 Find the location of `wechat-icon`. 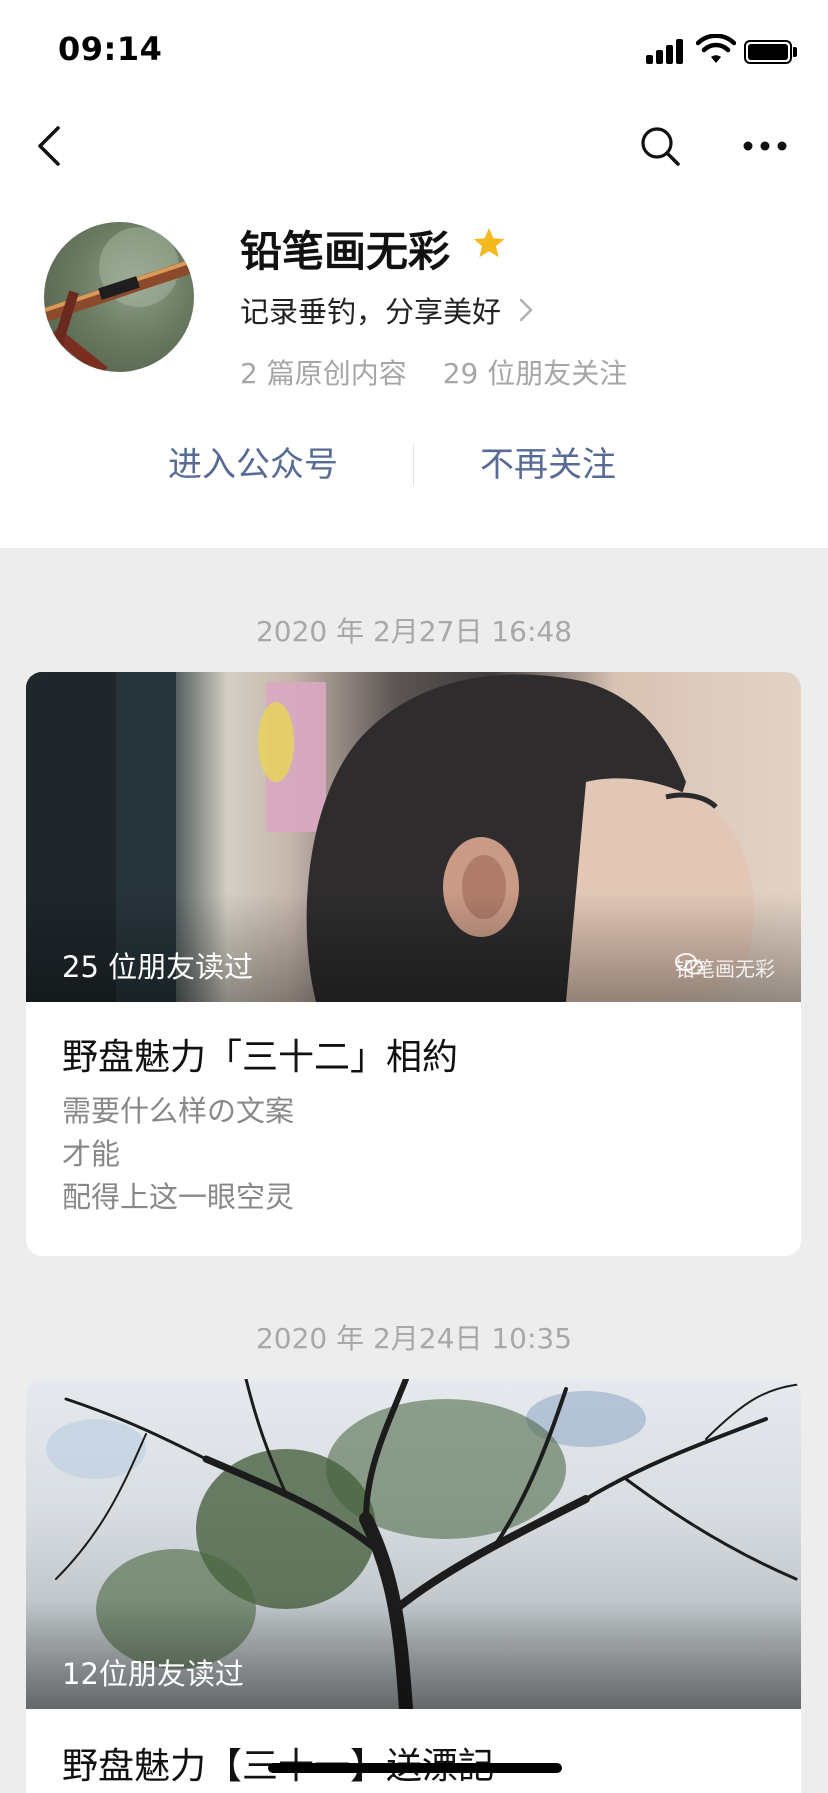

wechat-icon is located at coordinates (689, 964).